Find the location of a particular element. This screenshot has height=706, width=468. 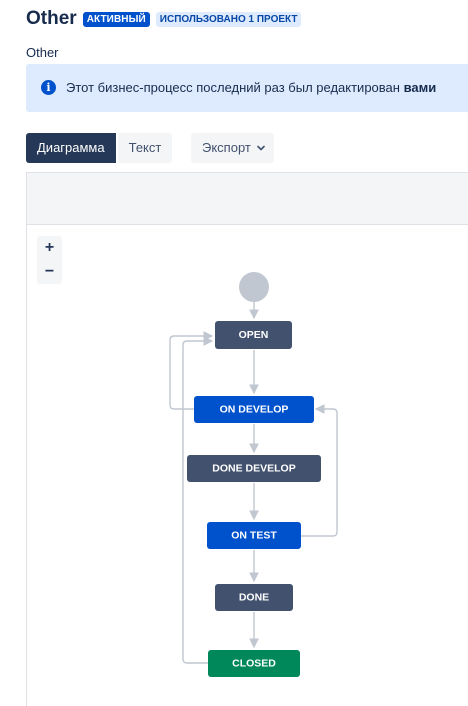

status-node-on-develop: ON DEVELOP is located at coordinates (254, 409).